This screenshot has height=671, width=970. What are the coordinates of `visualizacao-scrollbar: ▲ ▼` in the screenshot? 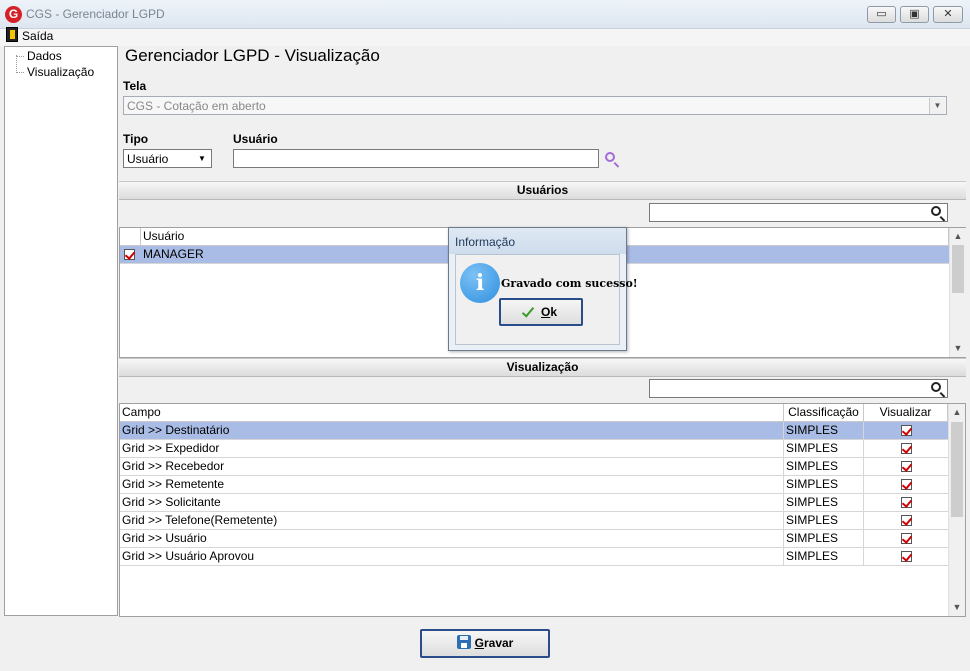 It's located at (956, 510).